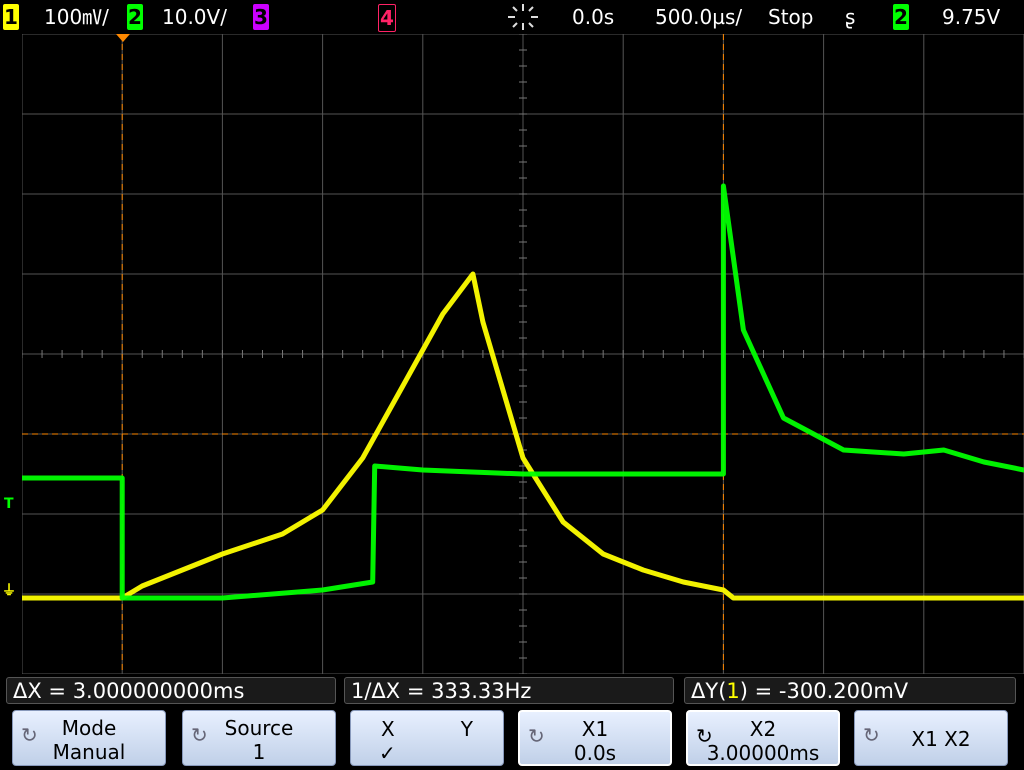 The width and height of the screenshot is (1024, 770). I want to click on xy-softkey: X Y ✓, so click(427, 738).